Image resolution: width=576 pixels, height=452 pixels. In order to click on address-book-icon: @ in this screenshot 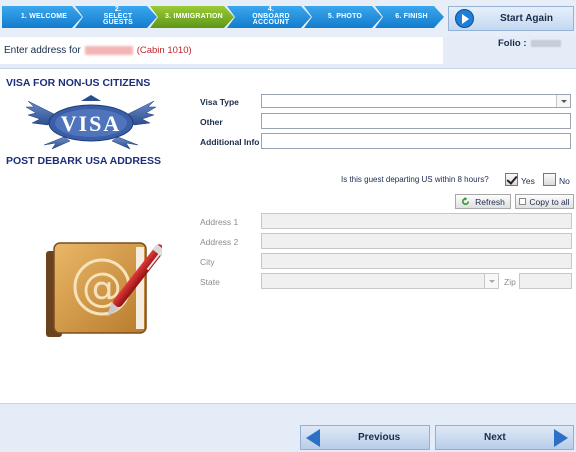, I will do `click(104, 289)`.